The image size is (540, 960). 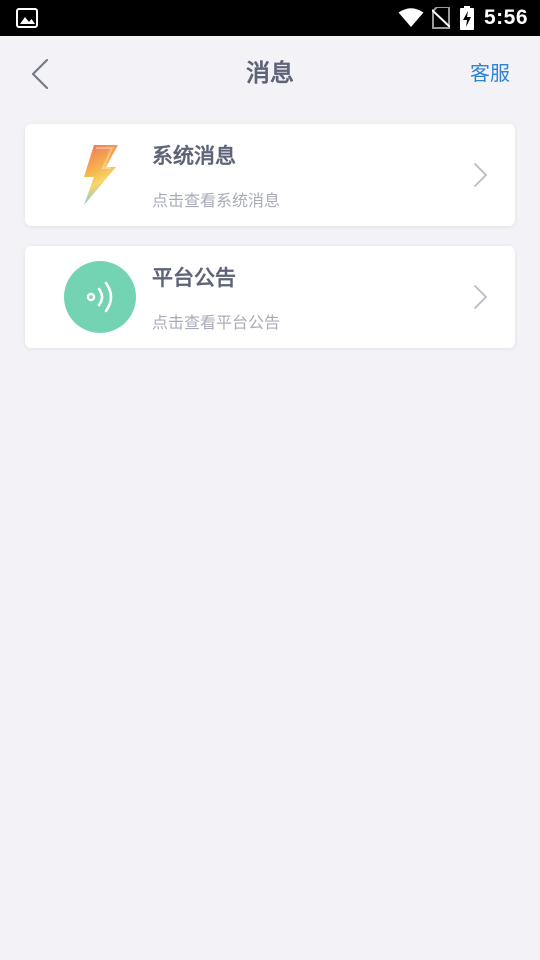 I want to click on broadcast-icon, so click(x=100, y=297).